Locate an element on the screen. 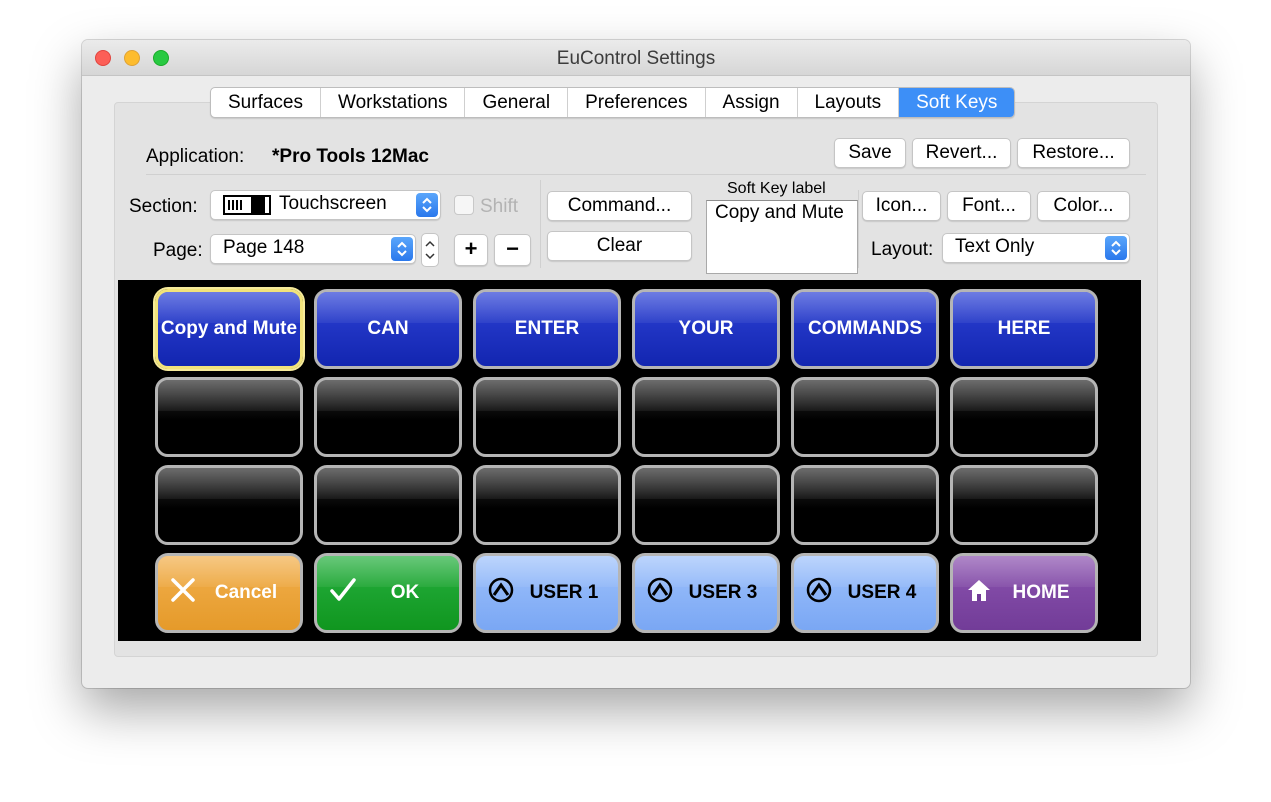 The image size is (1271, 802). tab-layouts: Layouts is located at coordinates (849, 102).